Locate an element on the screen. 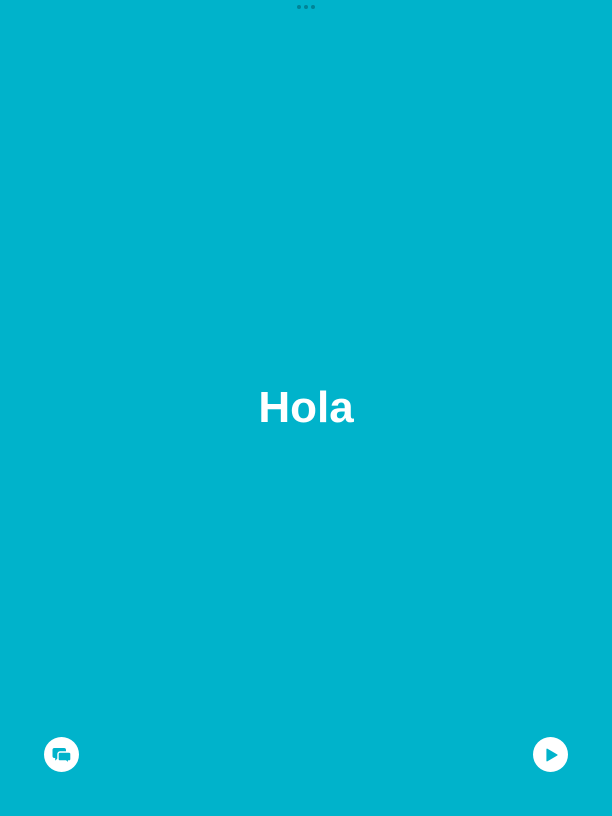 The width and height of the screenshot is (612, 816). play-icon is located at coordinates (551, 755).